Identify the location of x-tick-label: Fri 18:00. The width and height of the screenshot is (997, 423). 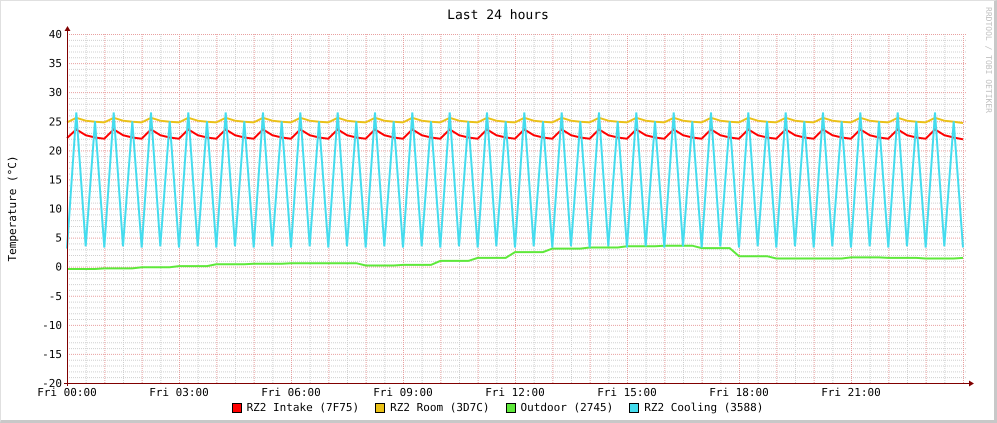
(739, 392).